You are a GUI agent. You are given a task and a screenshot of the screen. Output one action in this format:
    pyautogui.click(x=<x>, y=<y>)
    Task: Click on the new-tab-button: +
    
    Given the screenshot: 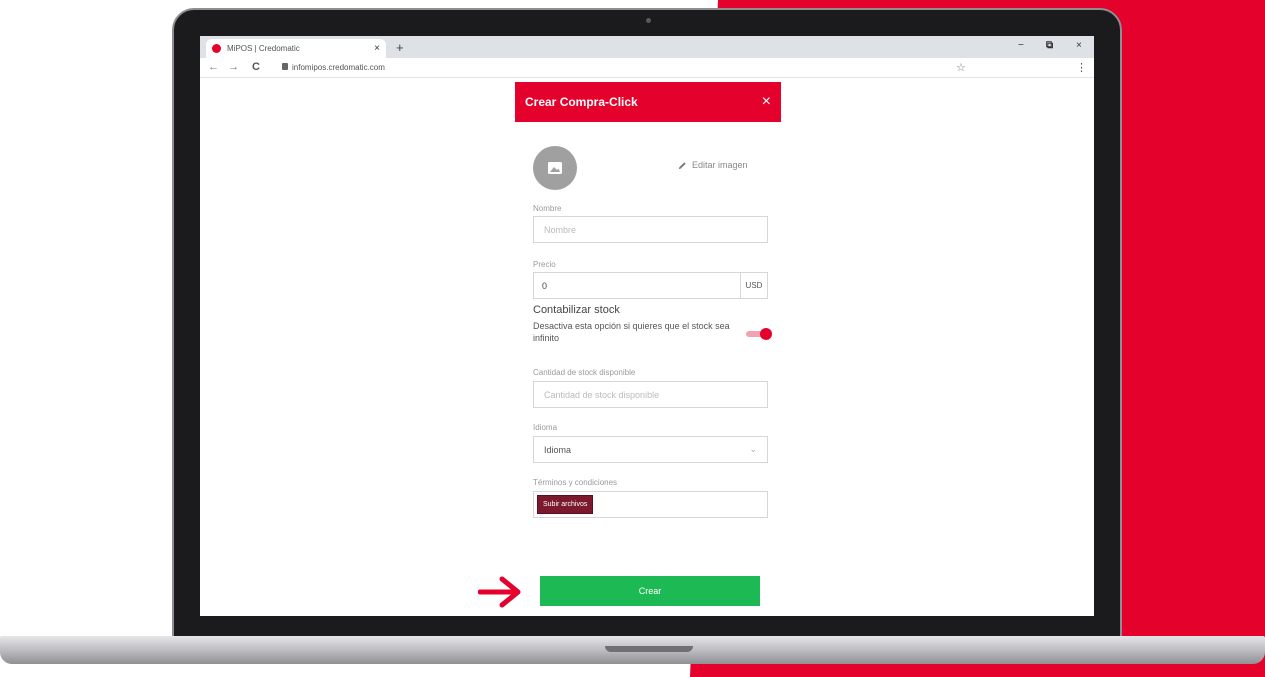 What is the action you would take?
    pyautogui.click(x=400, y=47)
    